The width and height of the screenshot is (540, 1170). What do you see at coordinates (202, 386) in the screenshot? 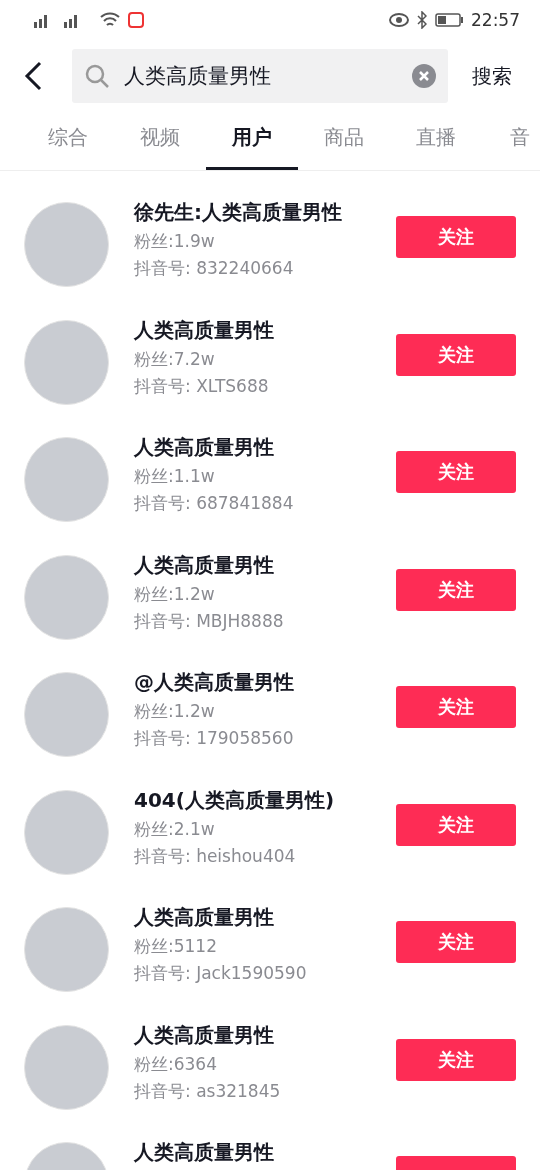
I see `user-id: 抖音号: XLTS688` at bounding box center [202, 386].